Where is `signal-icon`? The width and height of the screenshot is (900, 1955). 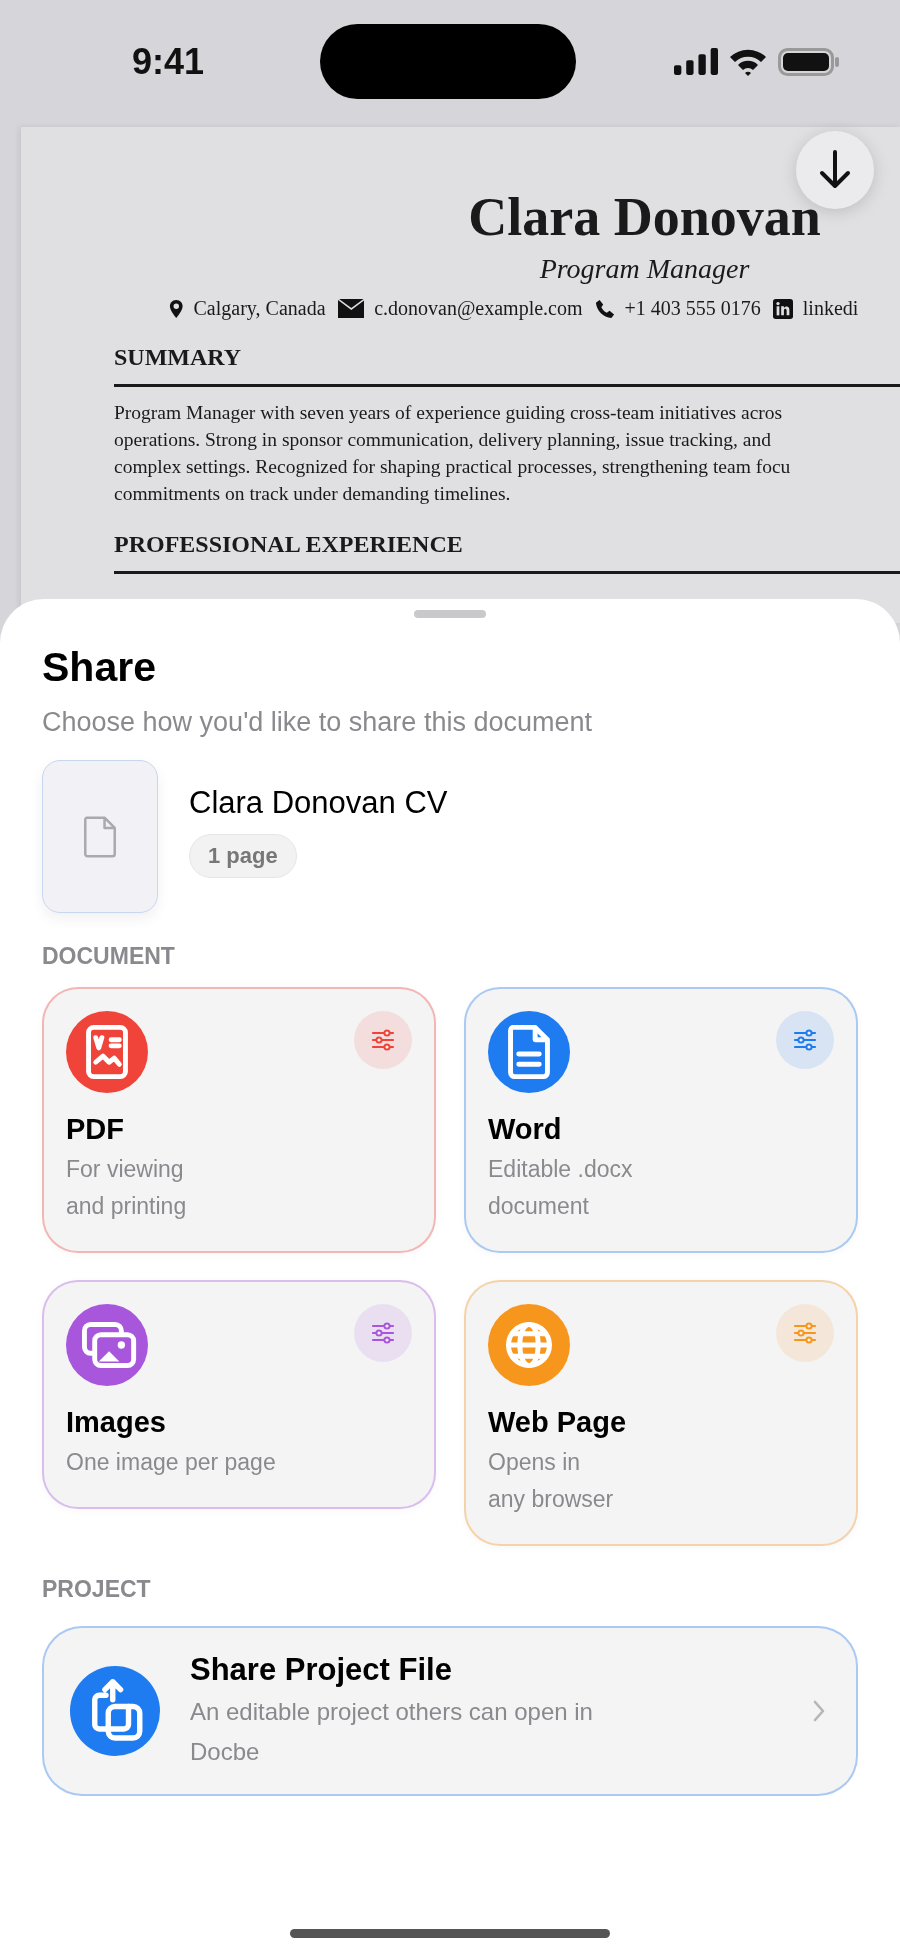
signal-icon is located at coordinates (696, 61).